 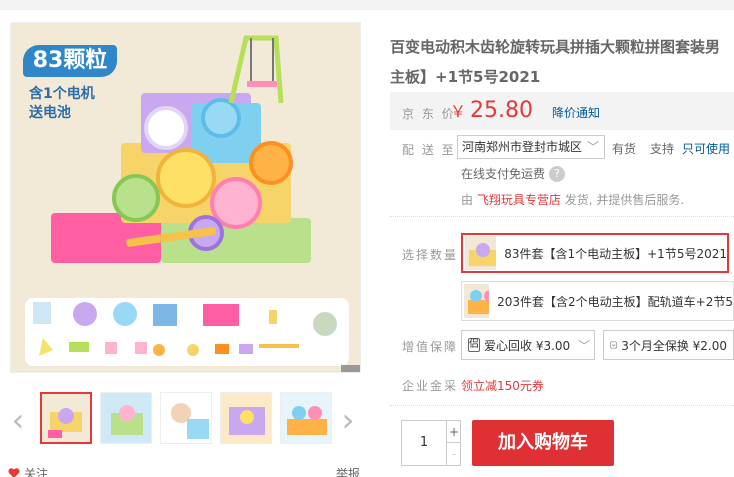 What do you see at coordinates (36, 472) in the screenshot?
I see `follow-label: 关注` at bounding box center [36, 472].